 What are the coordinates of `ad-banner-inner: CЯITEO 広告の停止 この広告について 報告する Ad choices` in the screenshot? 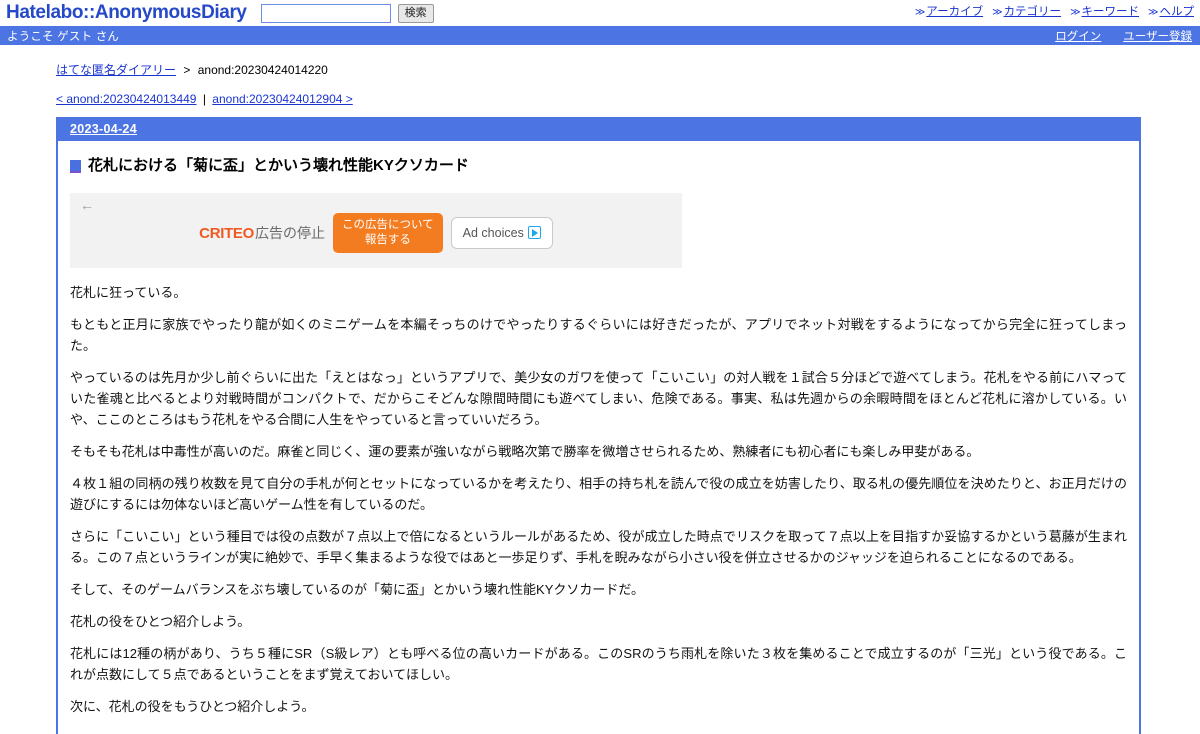 It's located at (376, 230).